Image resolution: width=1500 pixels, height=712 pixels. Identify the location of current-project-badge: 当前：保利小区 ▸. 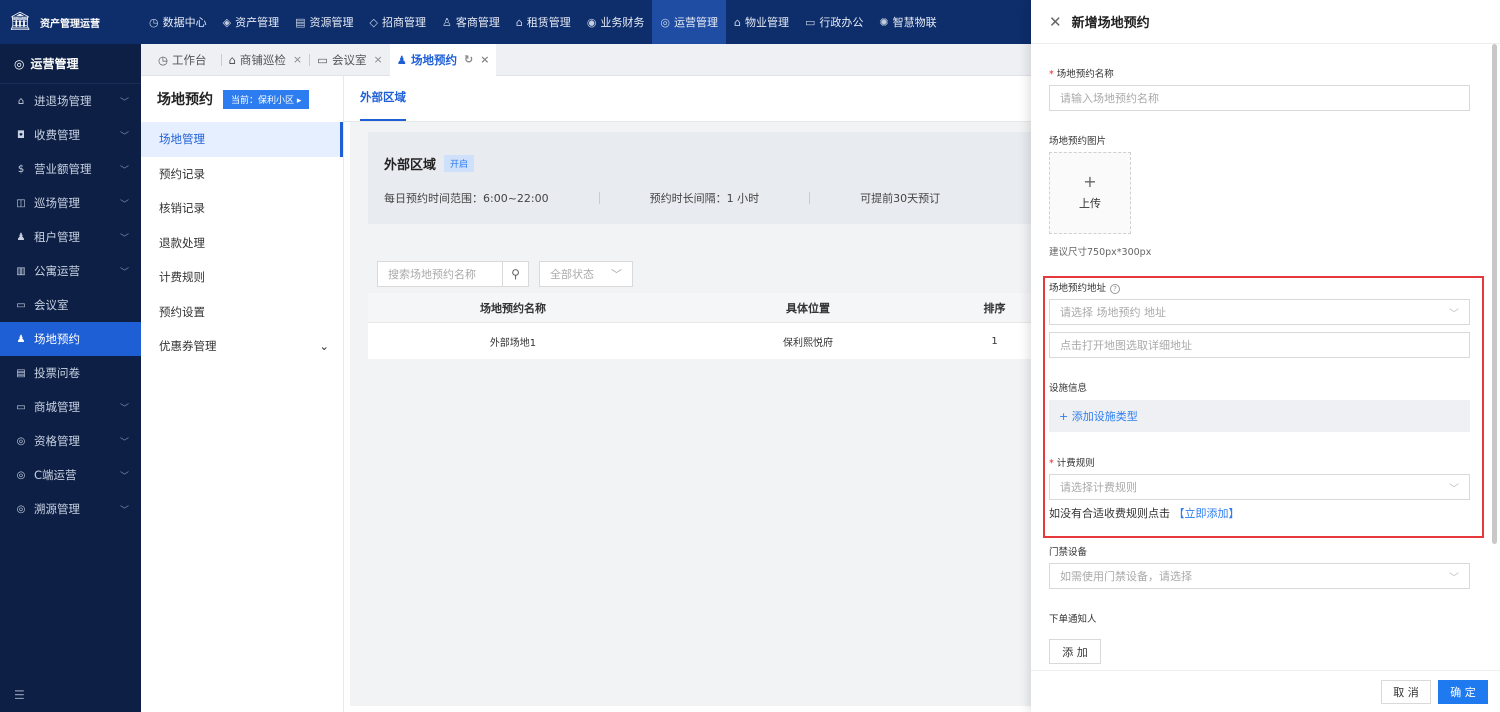
(266, 99).